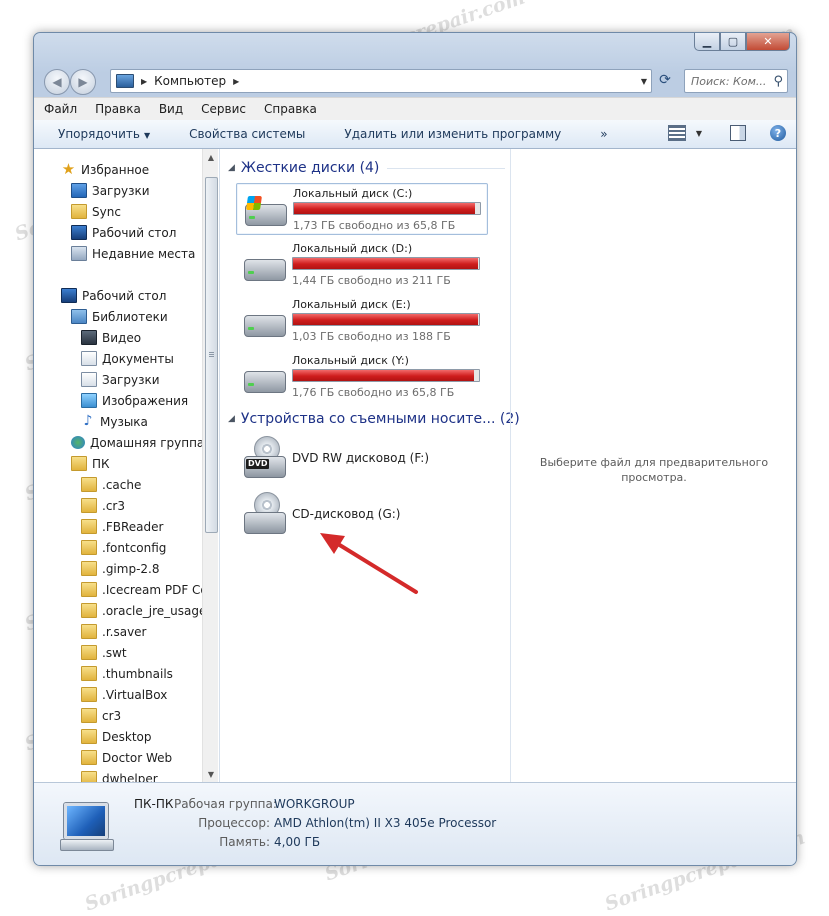  I want to click on nav-label: .Icecream PDF Con, so click(159, 589).